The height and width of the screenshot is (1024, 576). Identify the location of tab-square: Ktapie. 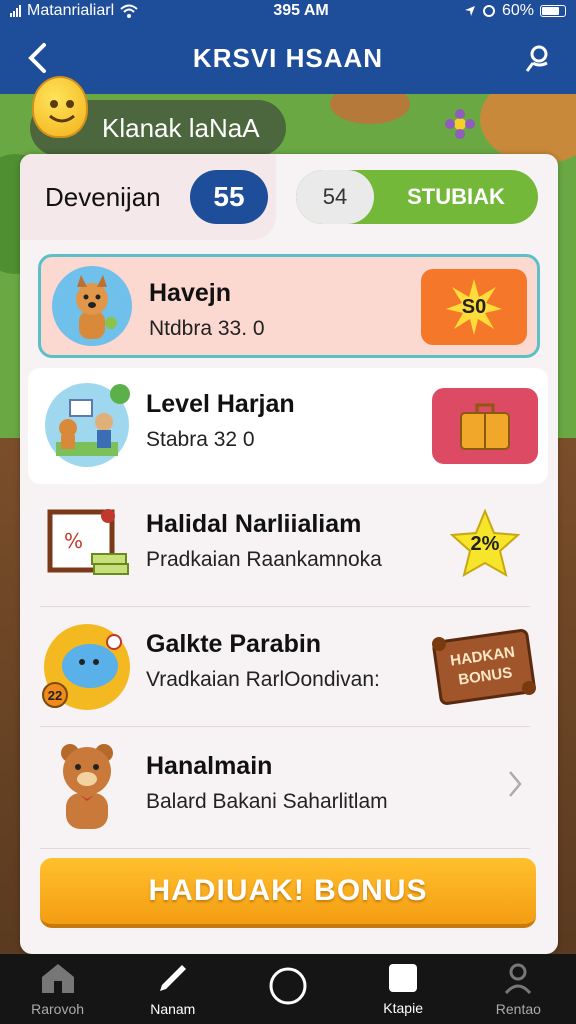
(403, 989).